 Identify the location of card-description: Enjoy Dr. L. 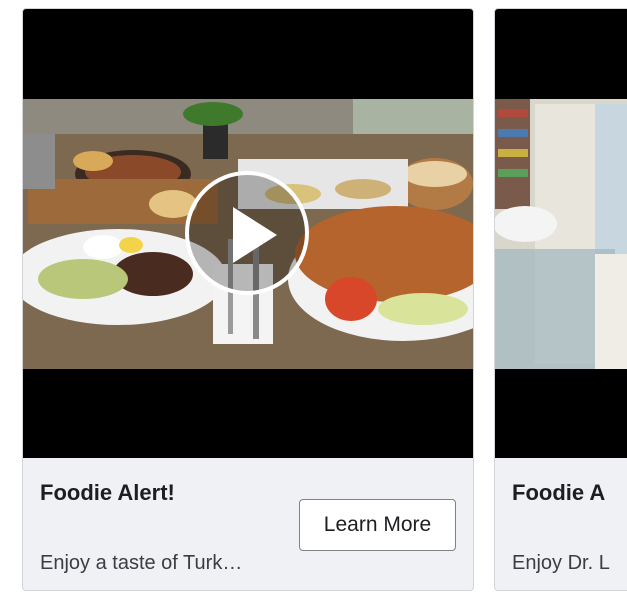
(561, 563).